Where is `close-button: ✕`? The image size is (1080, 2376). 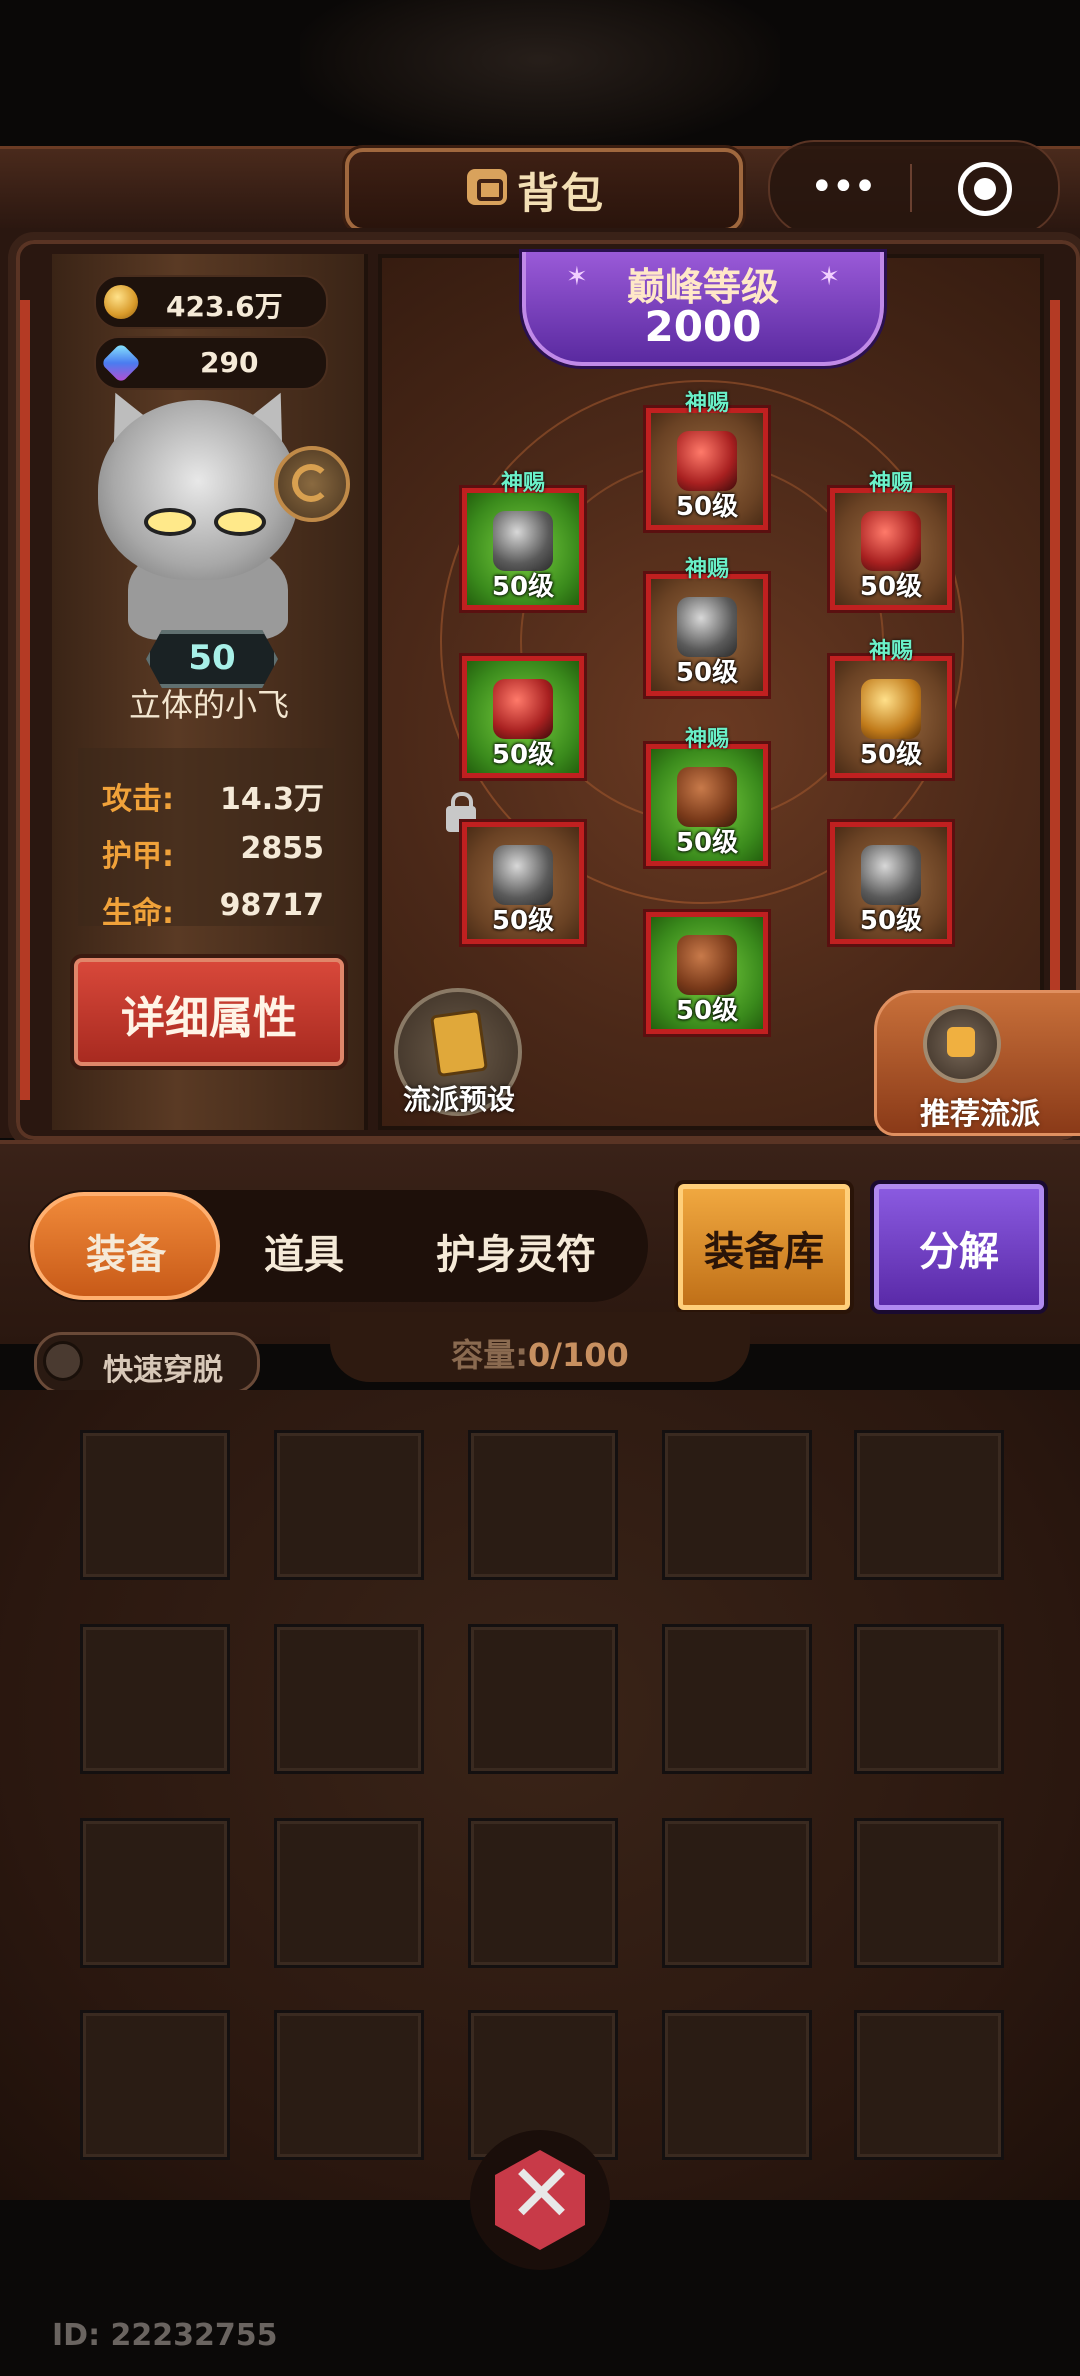
close-button: ✕ is located at coordinates (540, 2200).